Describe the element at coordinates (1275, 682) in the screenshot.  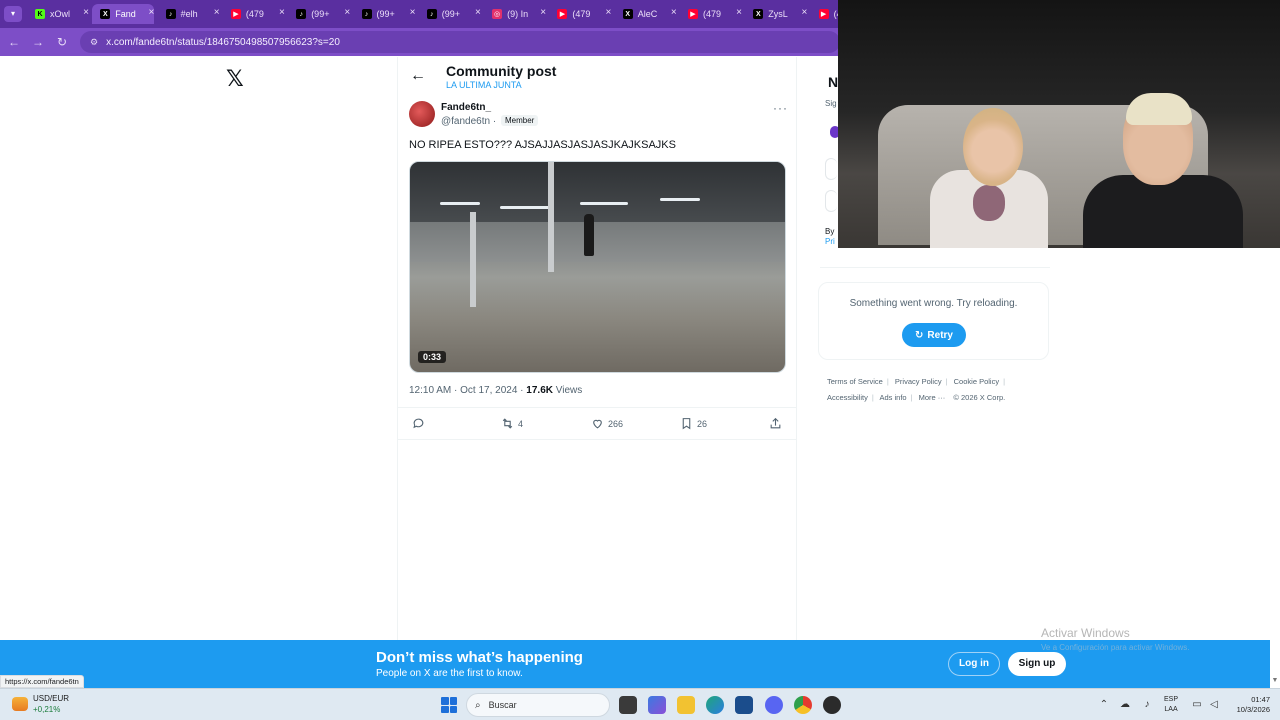
I see `scrollbar-down-icon: ▼` at that location.